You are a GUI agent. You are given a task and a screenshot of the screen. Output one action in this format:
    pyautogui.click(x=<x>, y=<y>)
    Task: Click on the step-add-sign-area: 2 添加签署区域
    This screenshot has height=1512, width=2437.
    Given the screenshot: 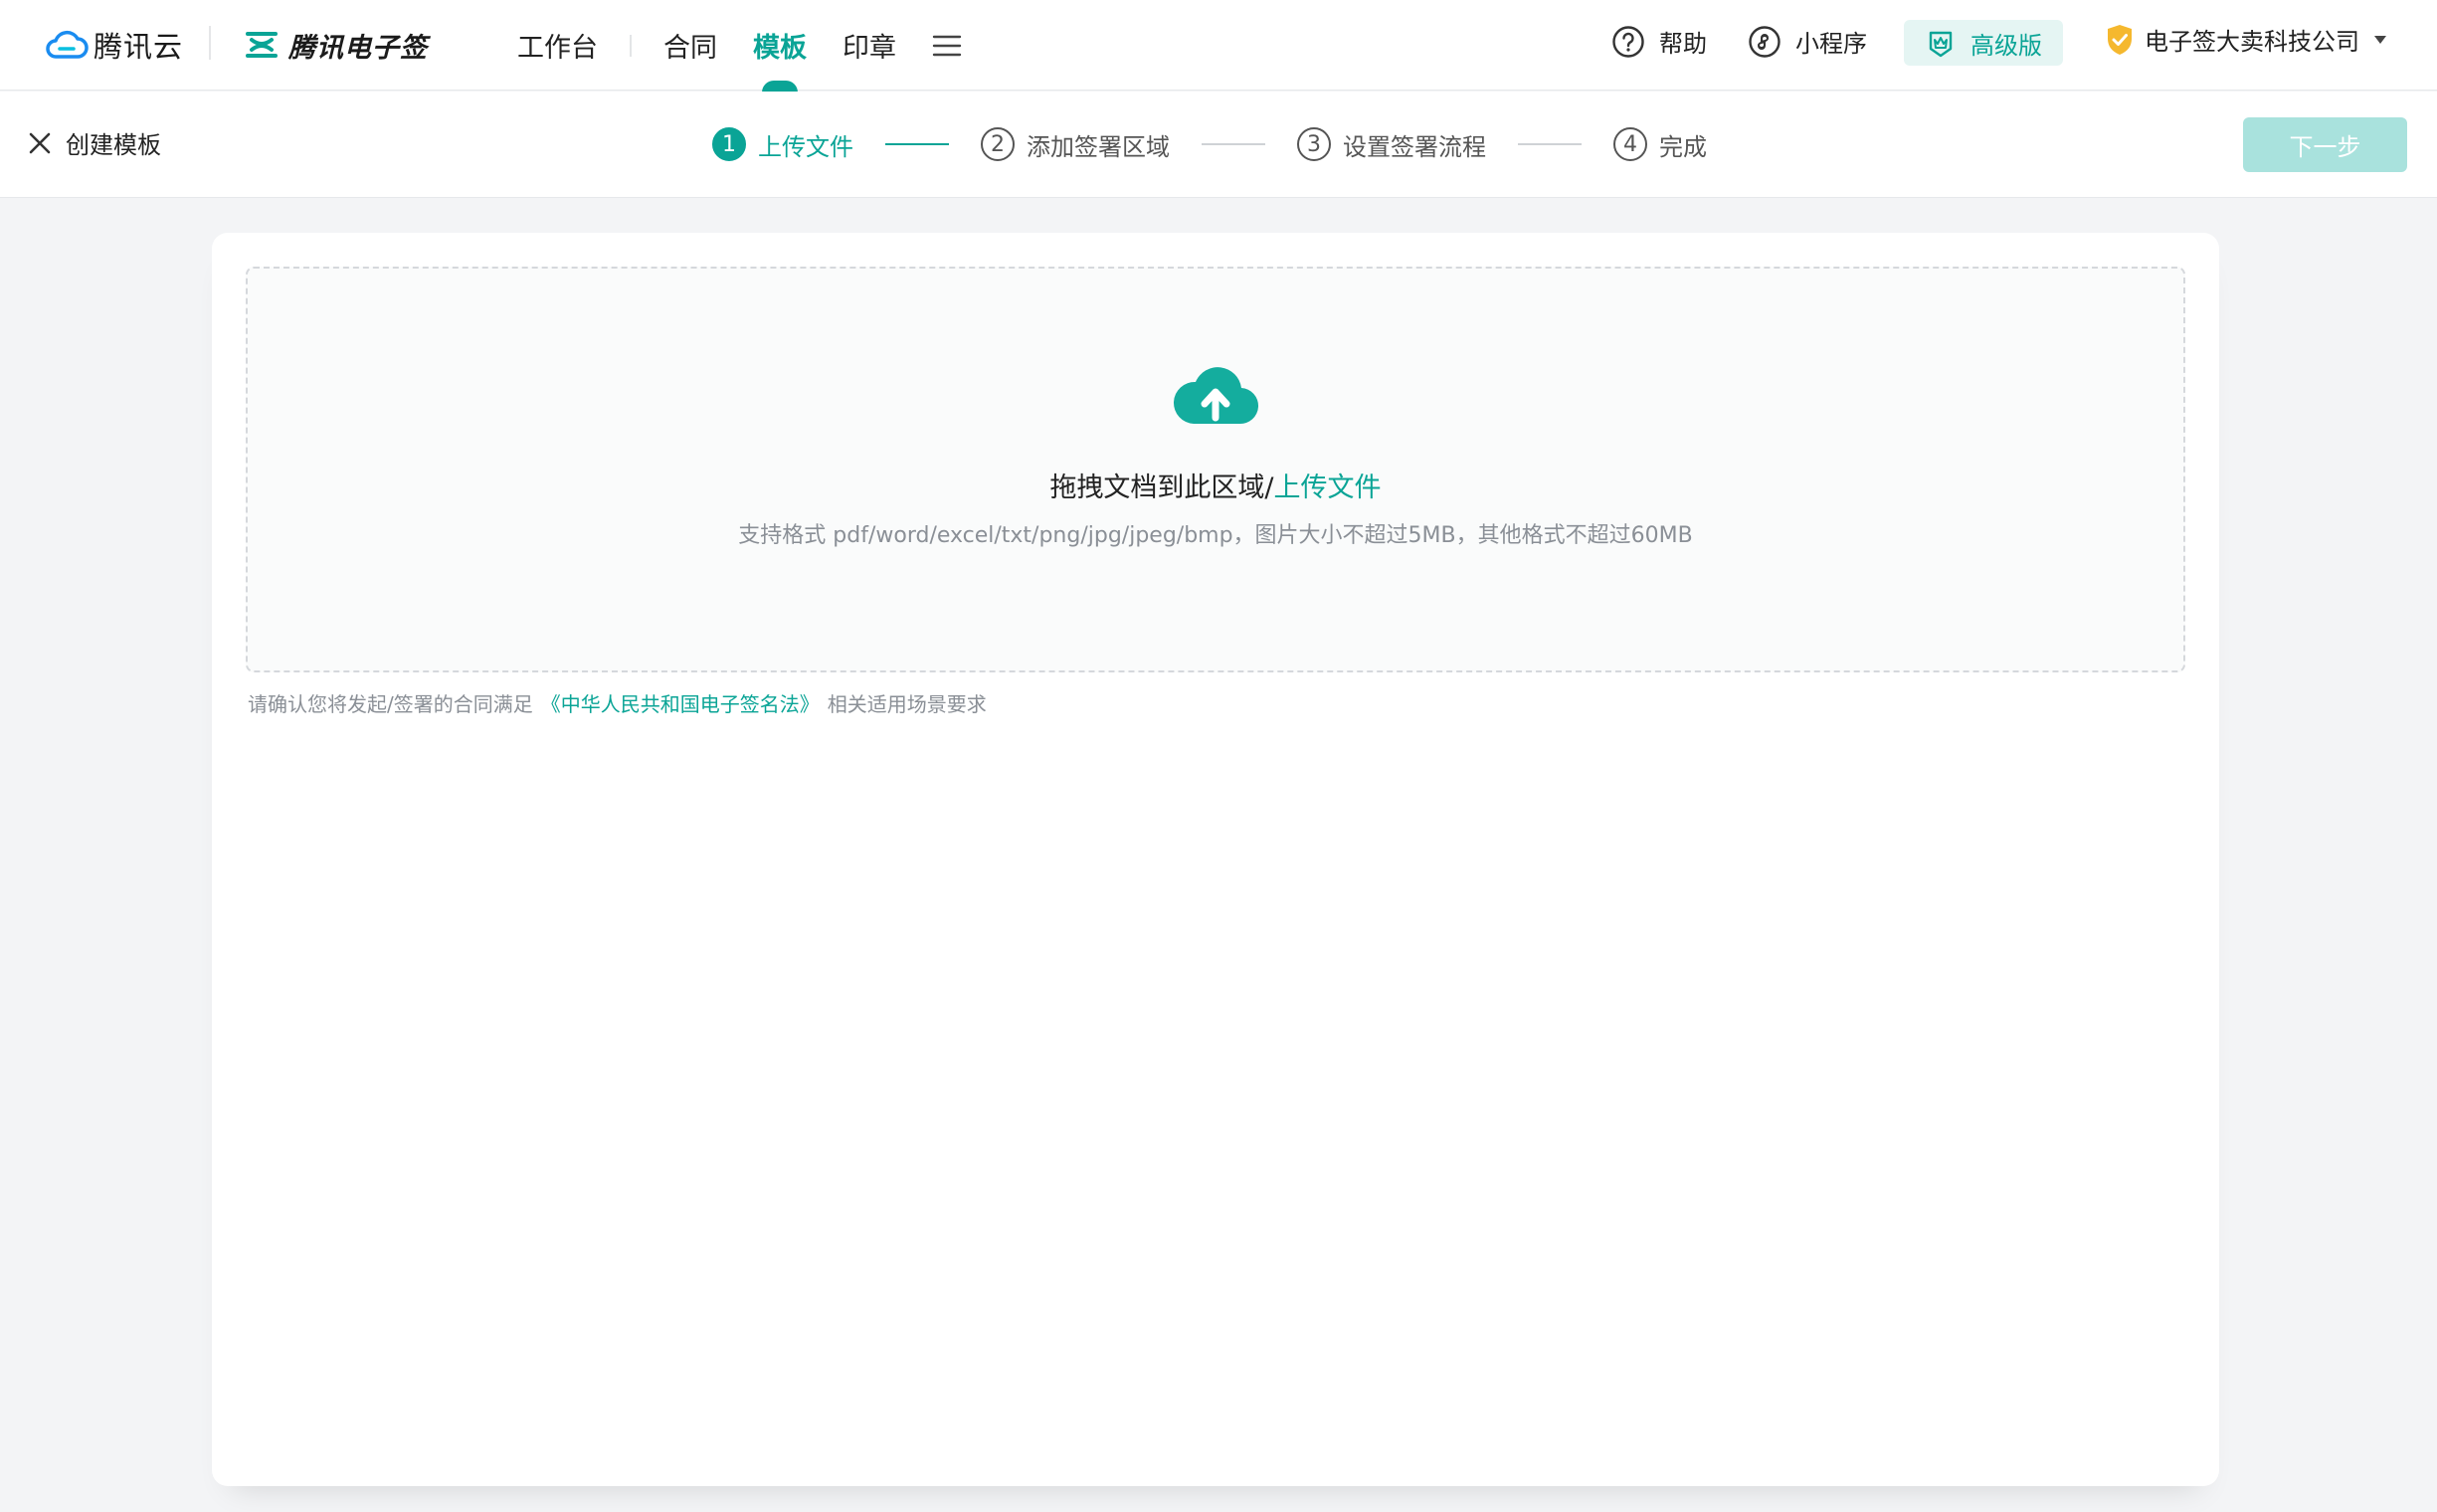 What is the action you would take?
    pyautogui.click(x=1075, y=144)
    